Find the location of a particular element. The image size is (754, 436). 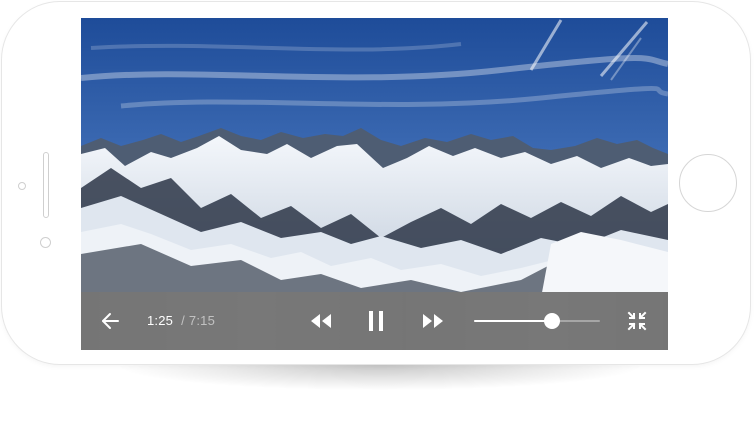

fast-forward-icon is located at coordinates (433, 321).